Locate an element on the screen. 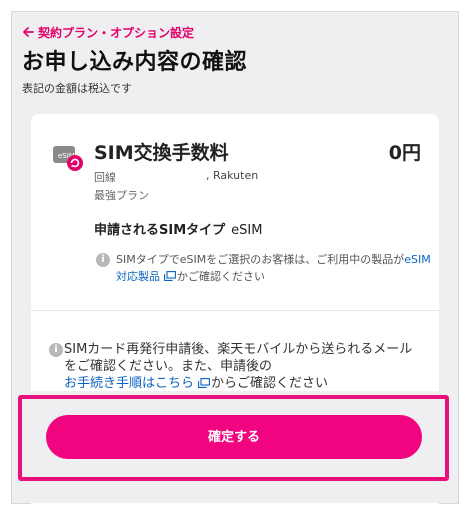  confirm-button: 確定する is located at coordinates (234, 437).